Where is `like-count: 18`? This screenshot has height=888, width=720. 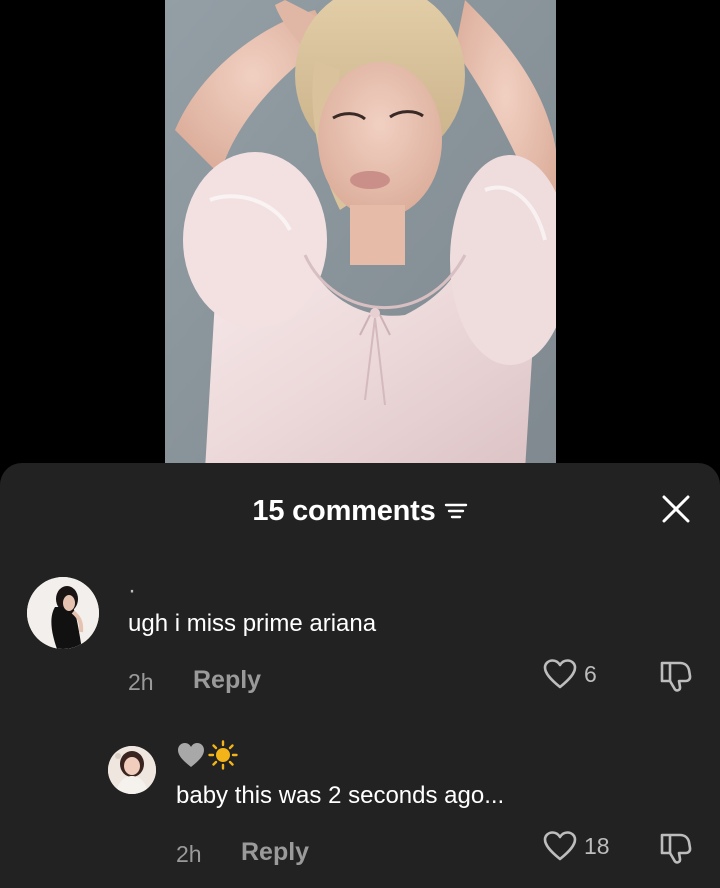 like-count: 18 is located at coordinates (597, 845).